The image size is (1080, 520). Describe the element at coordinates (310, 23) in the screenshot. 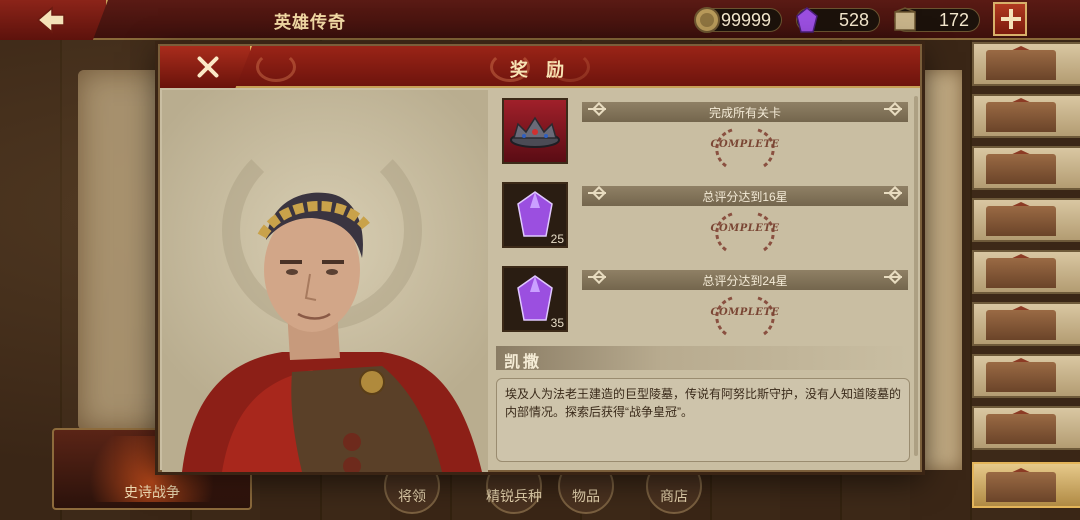

I see `page-title: 英雄传奇` at that location.